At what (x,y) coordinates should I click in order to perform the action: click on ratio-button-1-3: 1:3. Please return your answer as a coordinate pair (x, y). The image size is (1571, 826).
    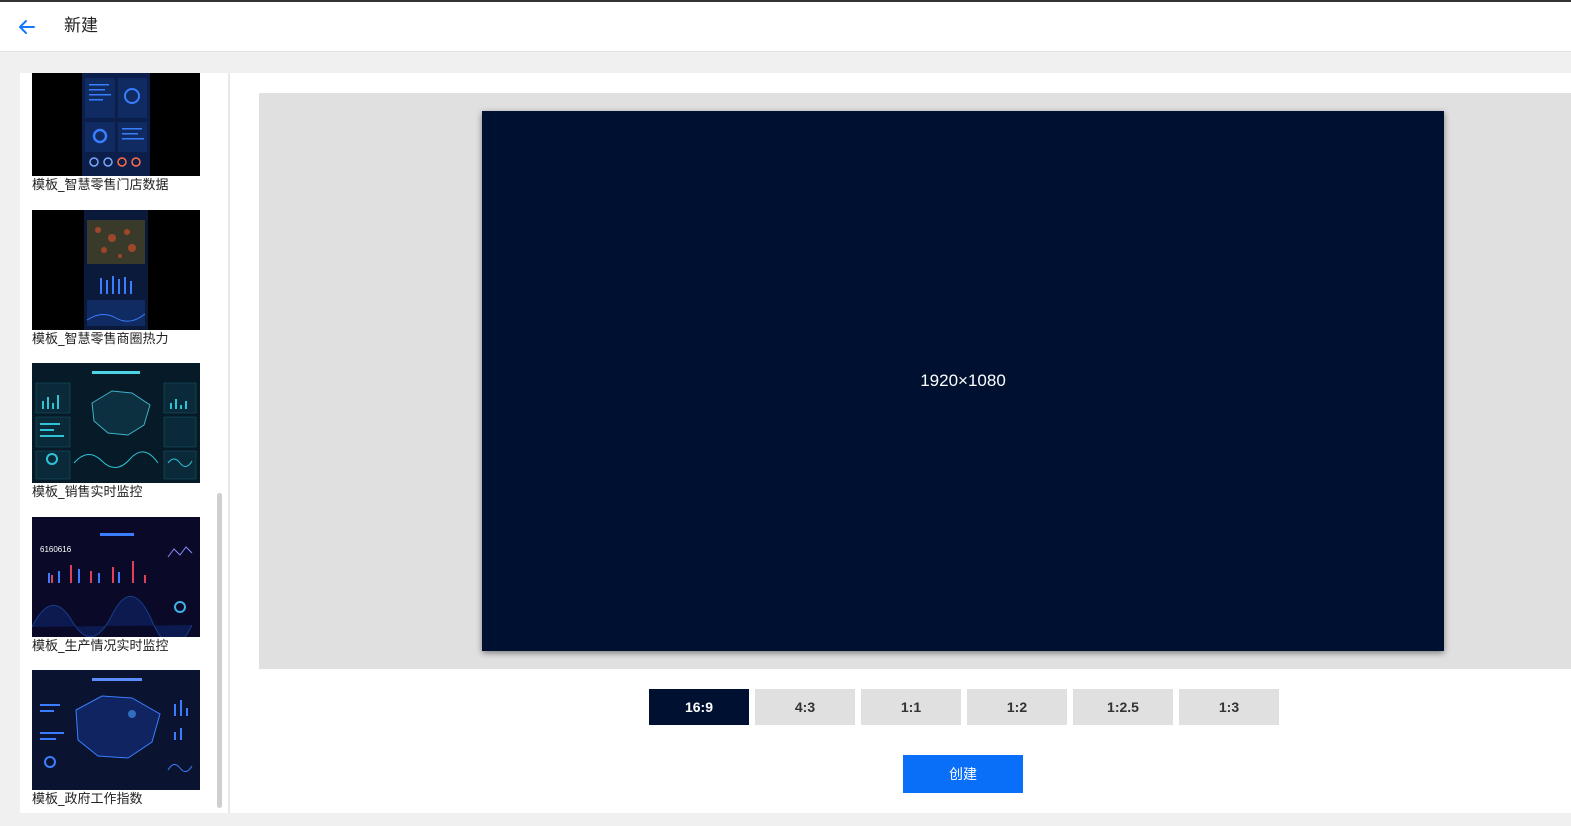
    Looking at the image, I should click on (1229, 707).